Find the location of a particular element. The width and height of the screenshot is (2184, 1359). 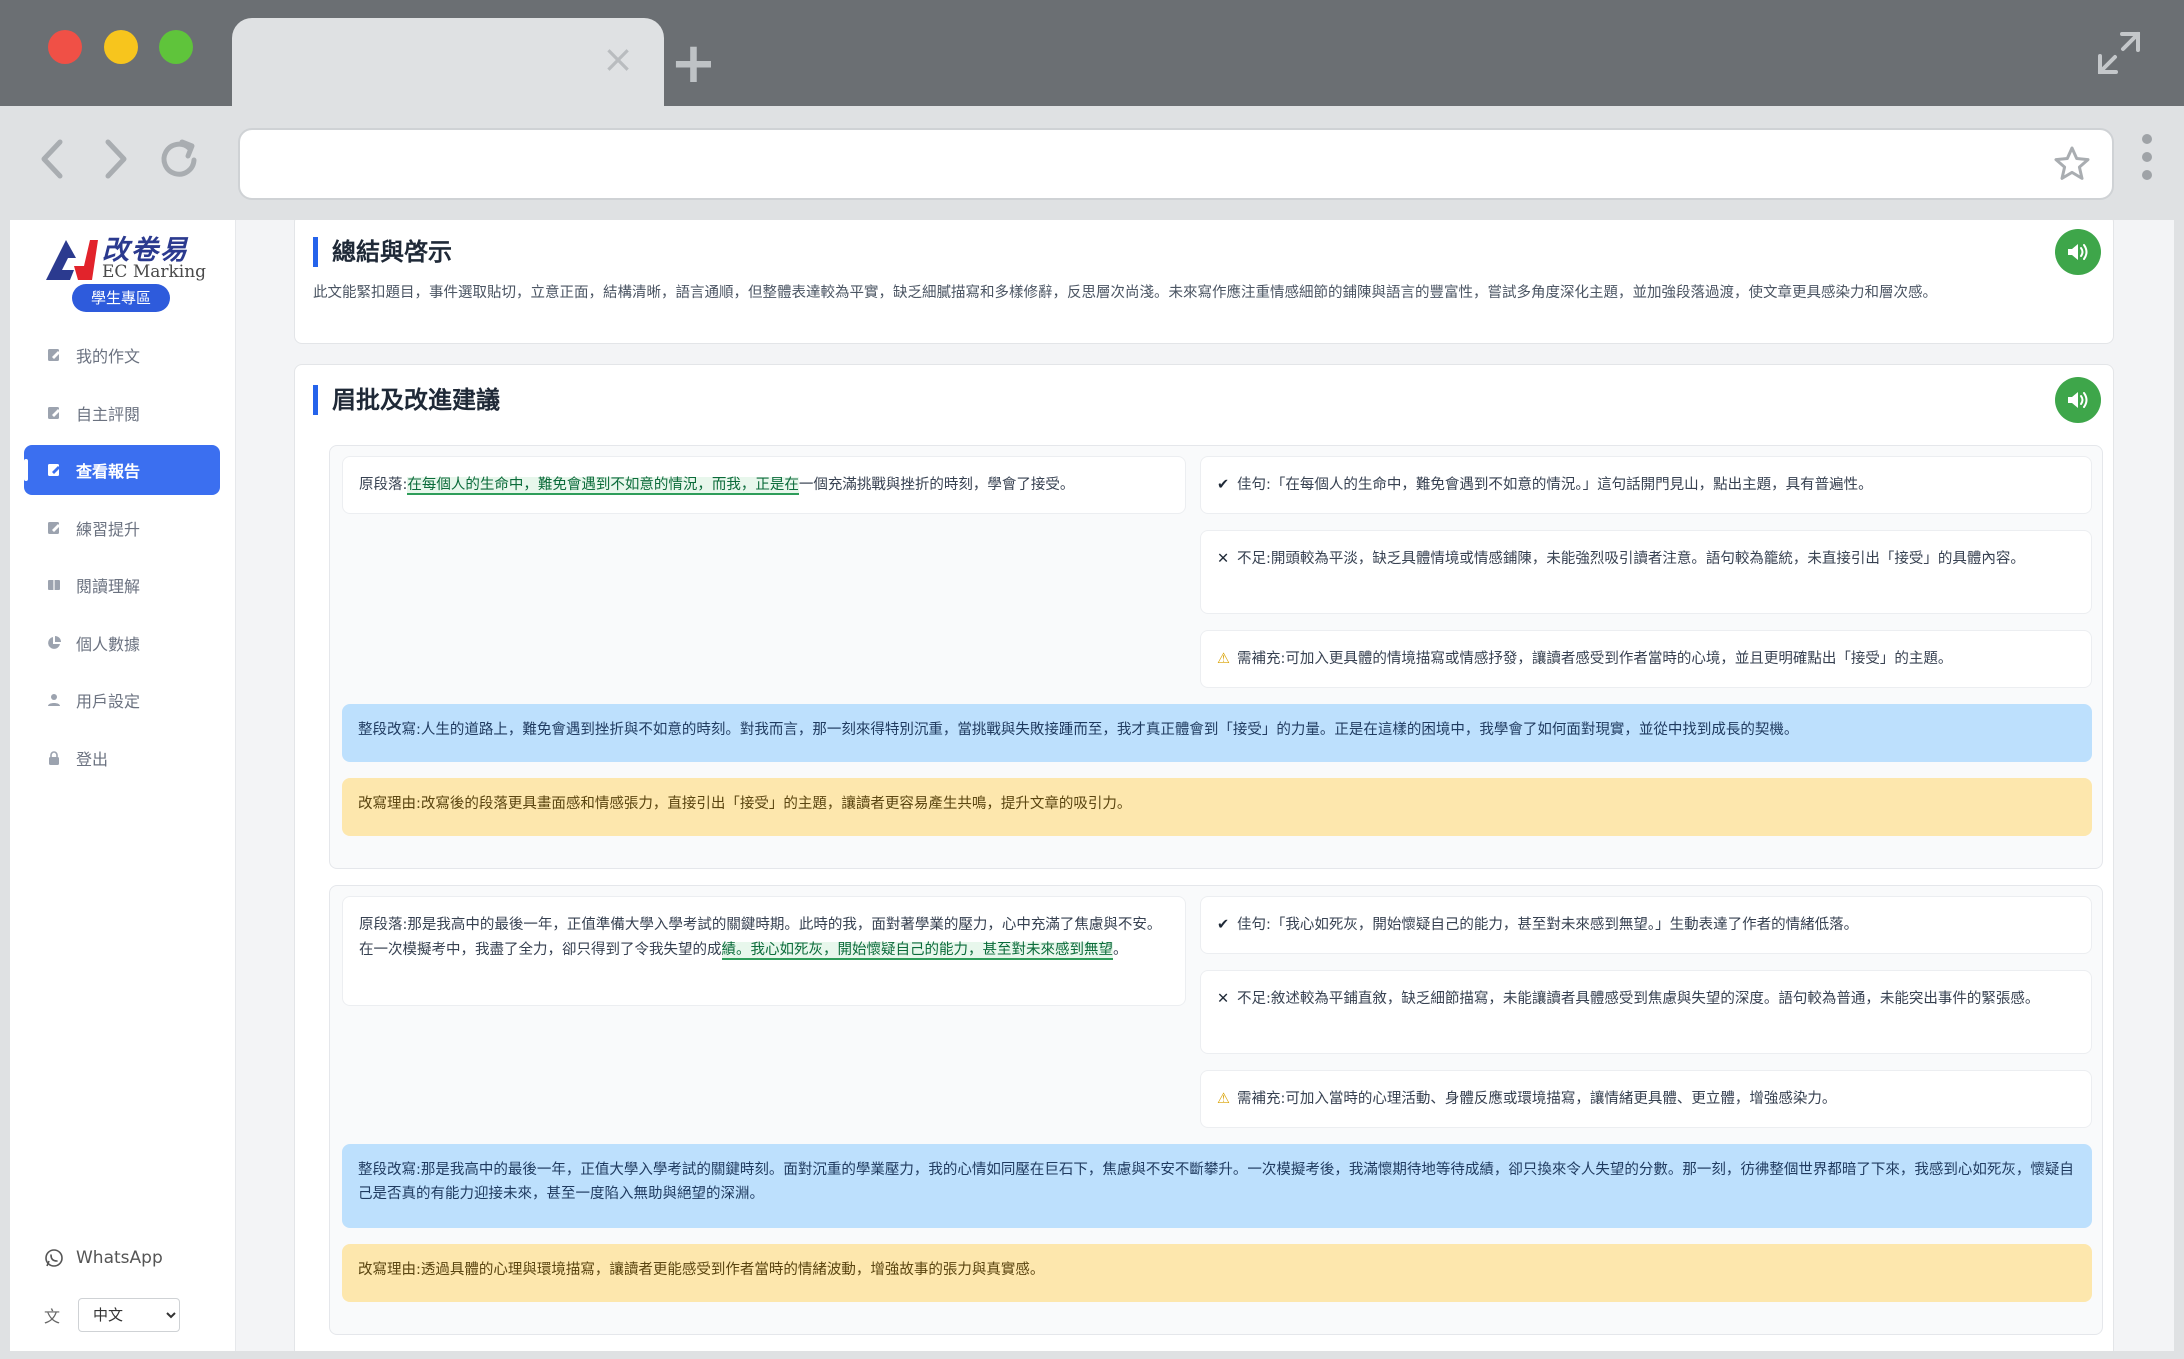

pie-chart-icon is located at coordinates (54, 642).